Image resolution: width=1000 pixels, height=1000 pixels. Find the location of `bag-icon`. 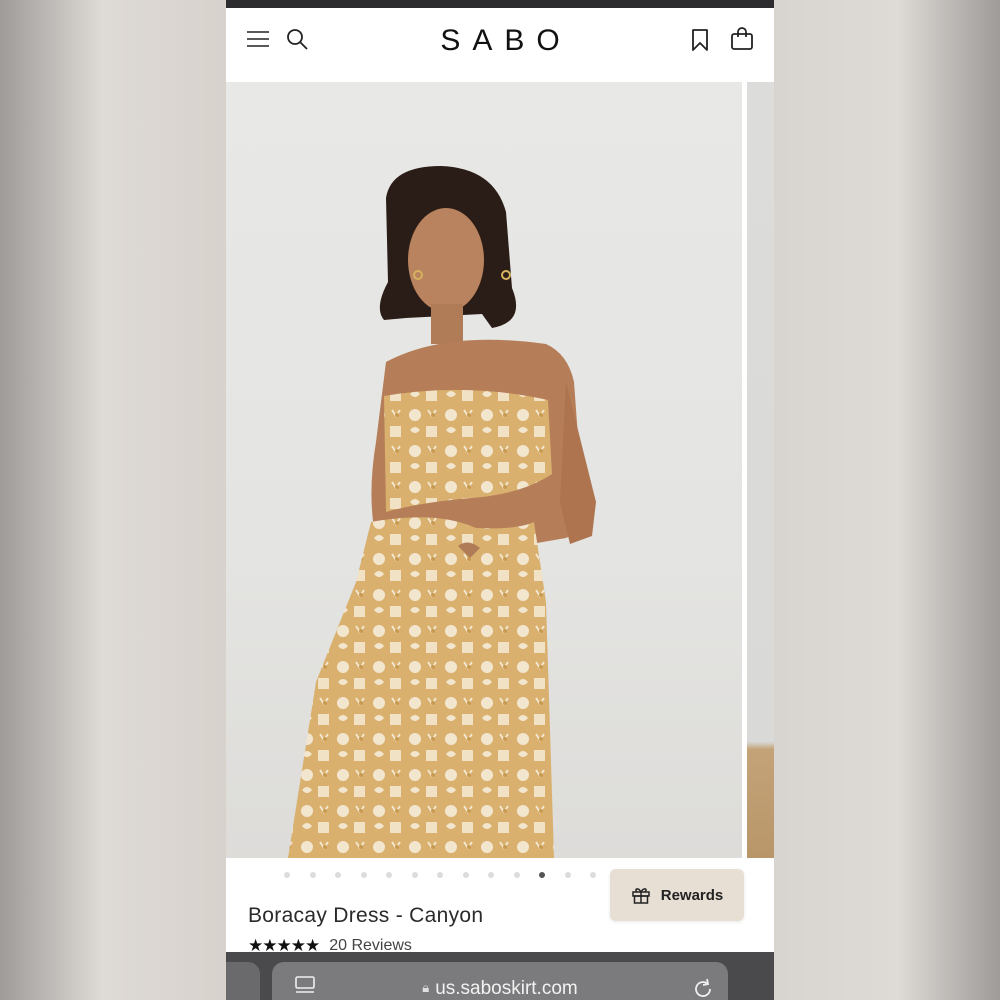

bag-icon is located at coordinates (742, 38).